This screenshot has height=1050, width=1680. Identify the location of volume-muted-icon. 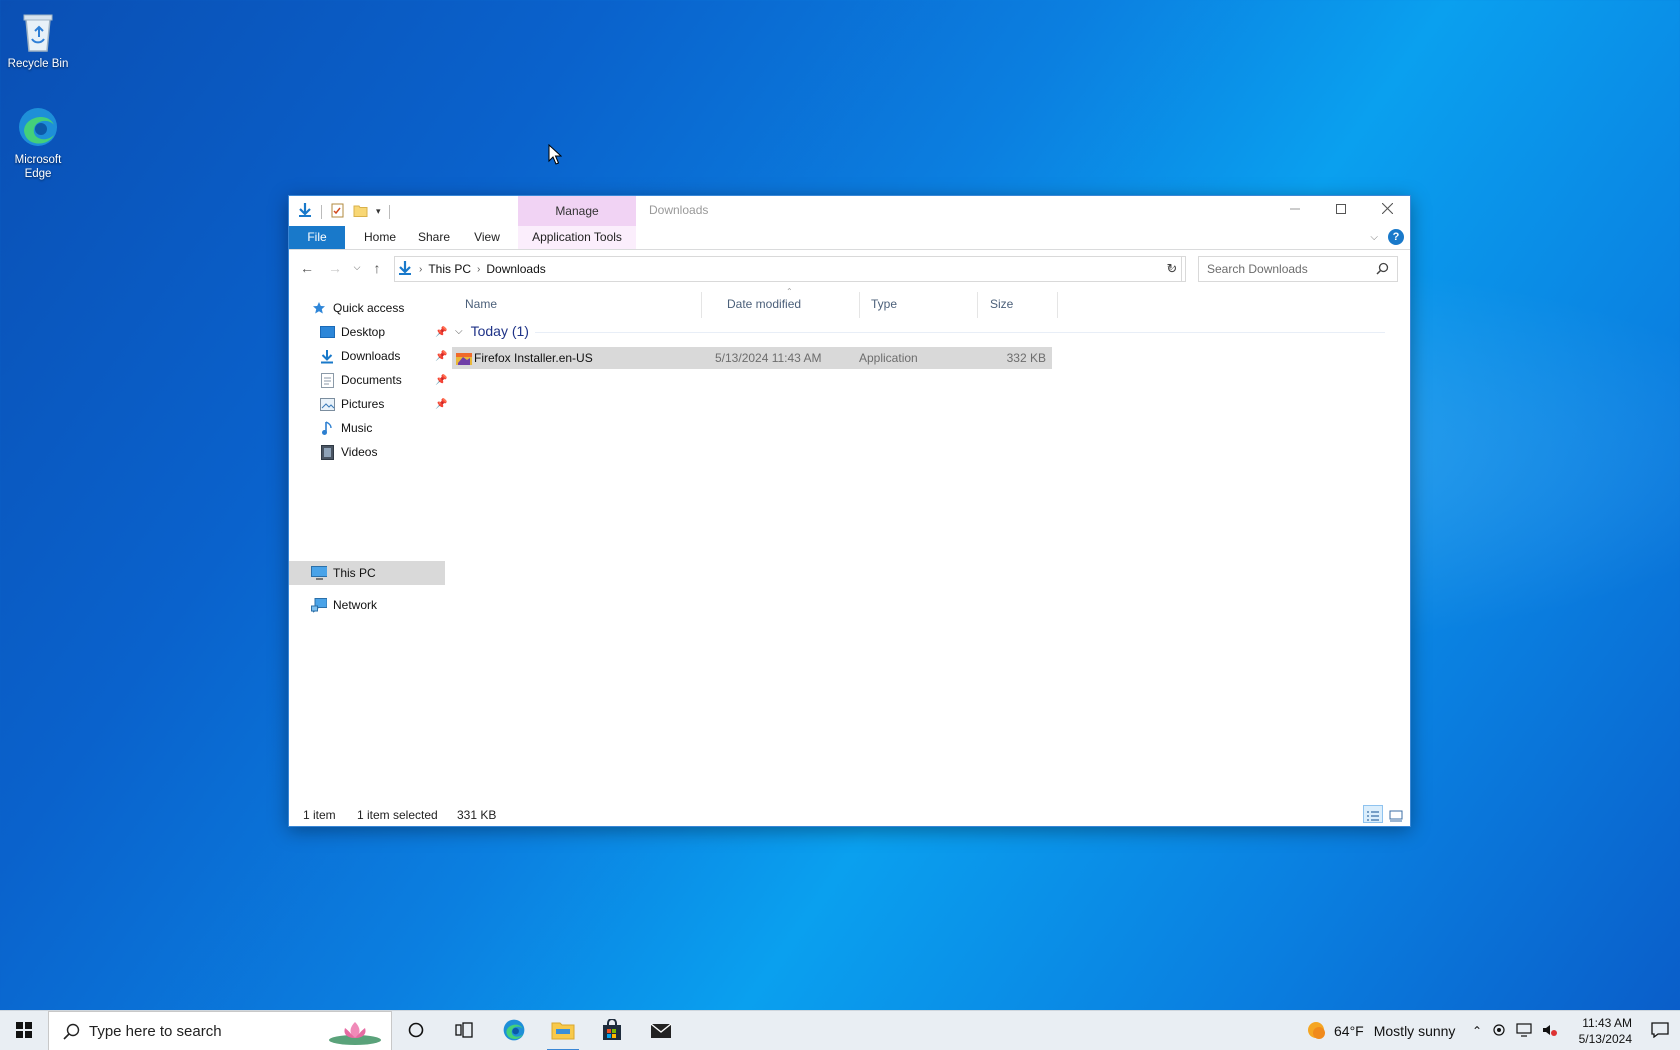
(1550, 1031).